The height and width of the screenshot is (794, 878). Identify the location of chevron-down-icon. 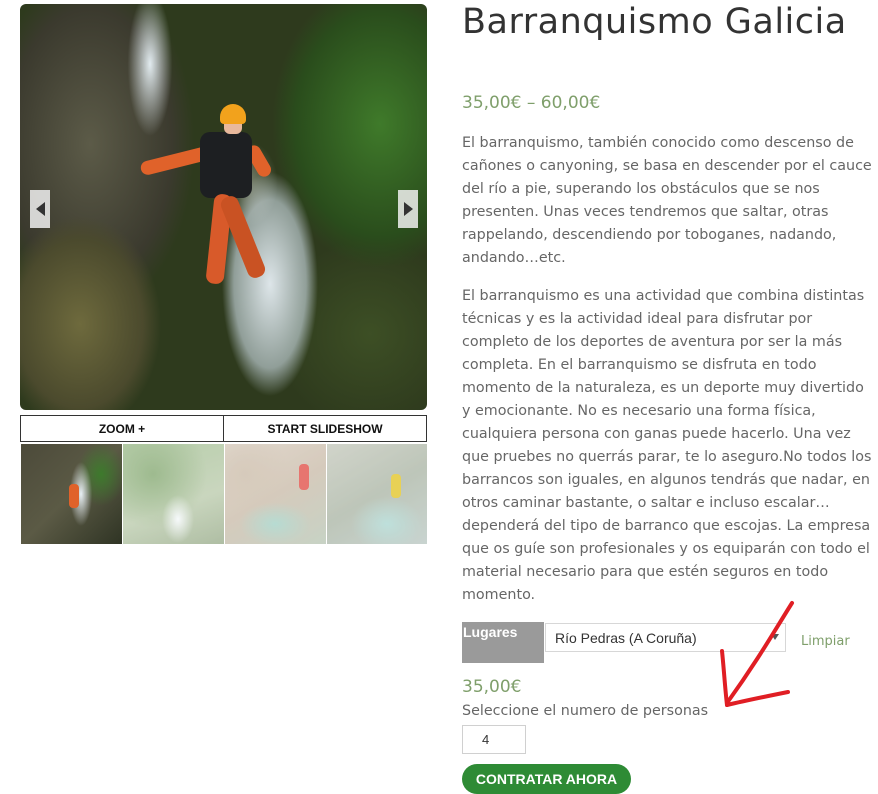
(775, 637).